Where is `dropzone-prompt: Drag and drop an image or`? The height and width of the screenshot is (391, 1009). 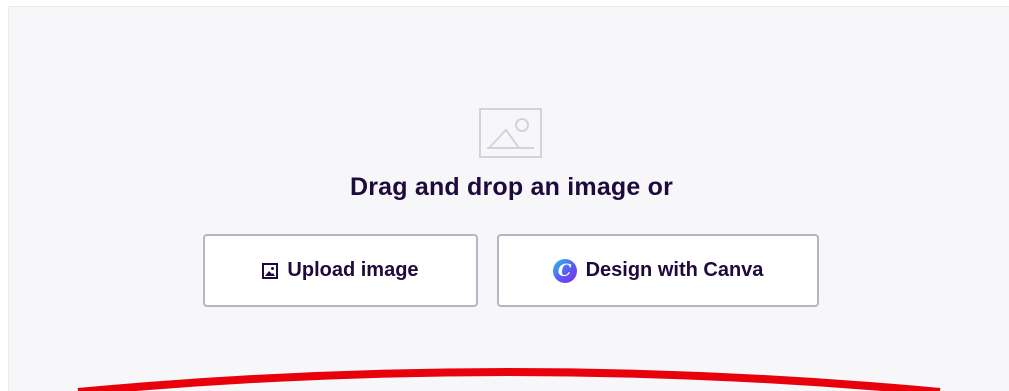
dropzone-prompt: Drag and drop an image or is located at coordinates (511, 187).